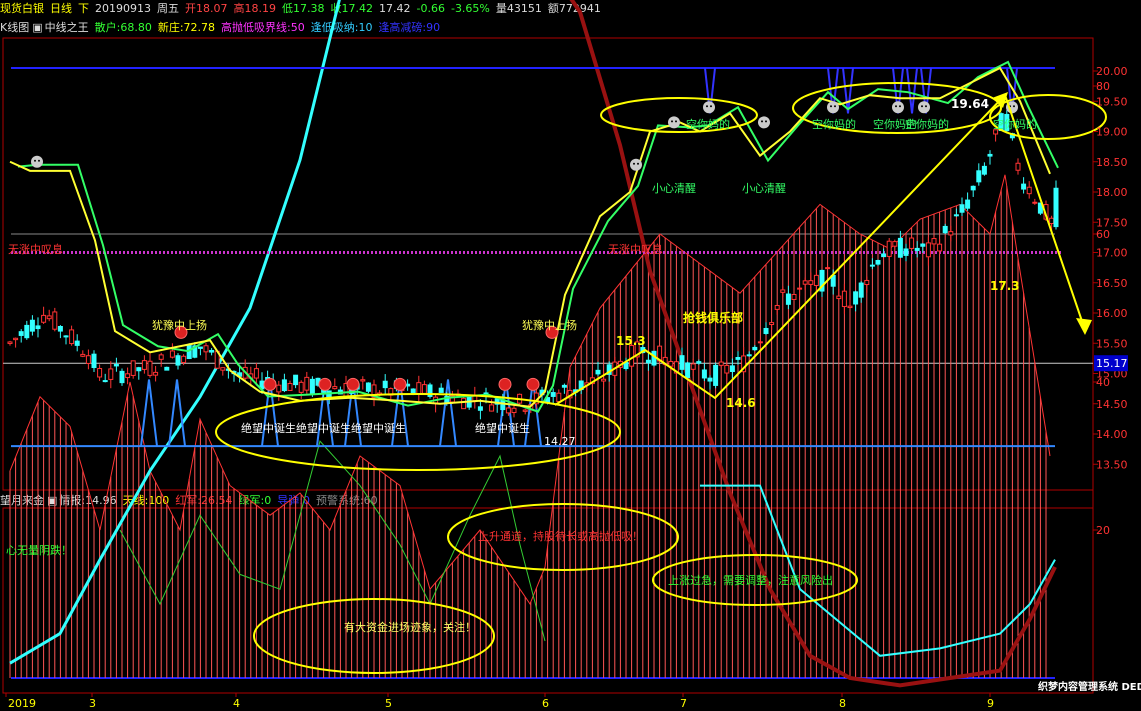  What do you see at coordinates (1112, 71) in the screenshot?
I see `y-tick-label: 20.00` at bounding box center [1112, 71].